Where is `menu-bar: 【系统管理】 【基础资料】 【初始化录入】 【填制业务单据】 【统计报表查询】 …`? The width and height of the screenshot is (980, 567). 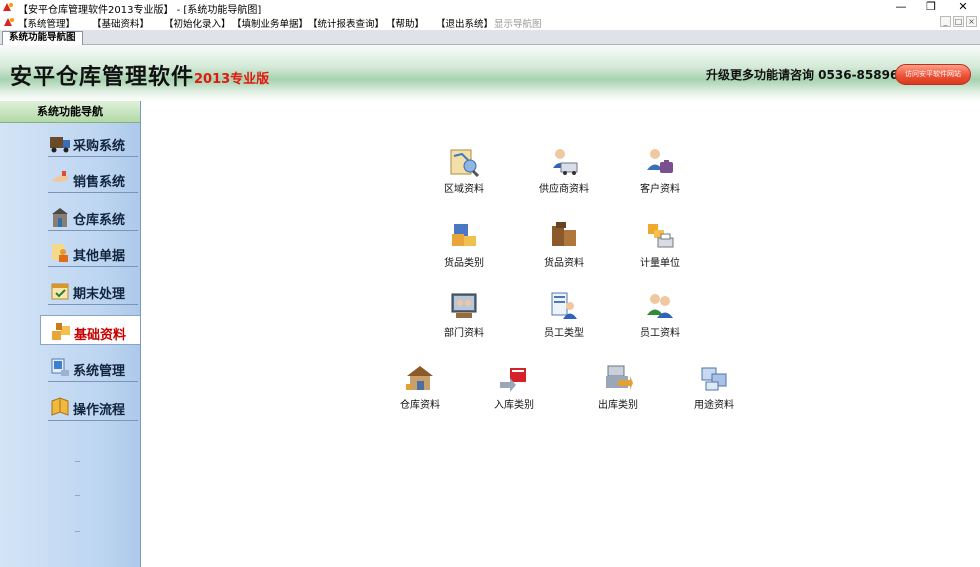 menu-bar: 【系统管理】 【基础资料】 【初始化录入】 【填制业务单据】 【统计报表查询】 … is located at coordinates (490, 22).